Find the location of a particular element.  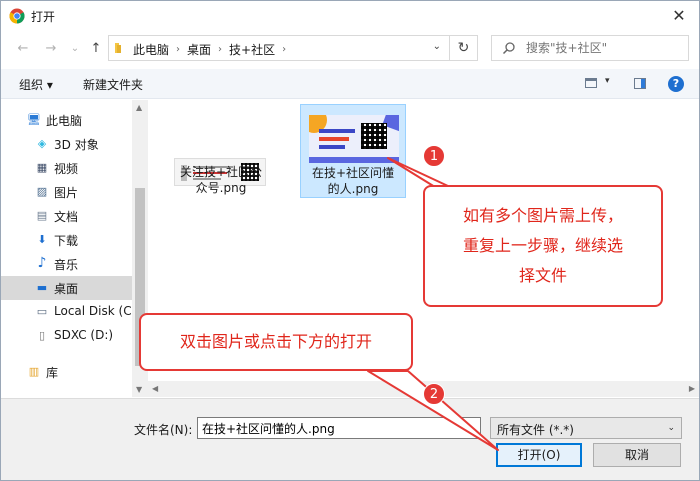

window-title: 打开 is located at coordinates (43, 17).